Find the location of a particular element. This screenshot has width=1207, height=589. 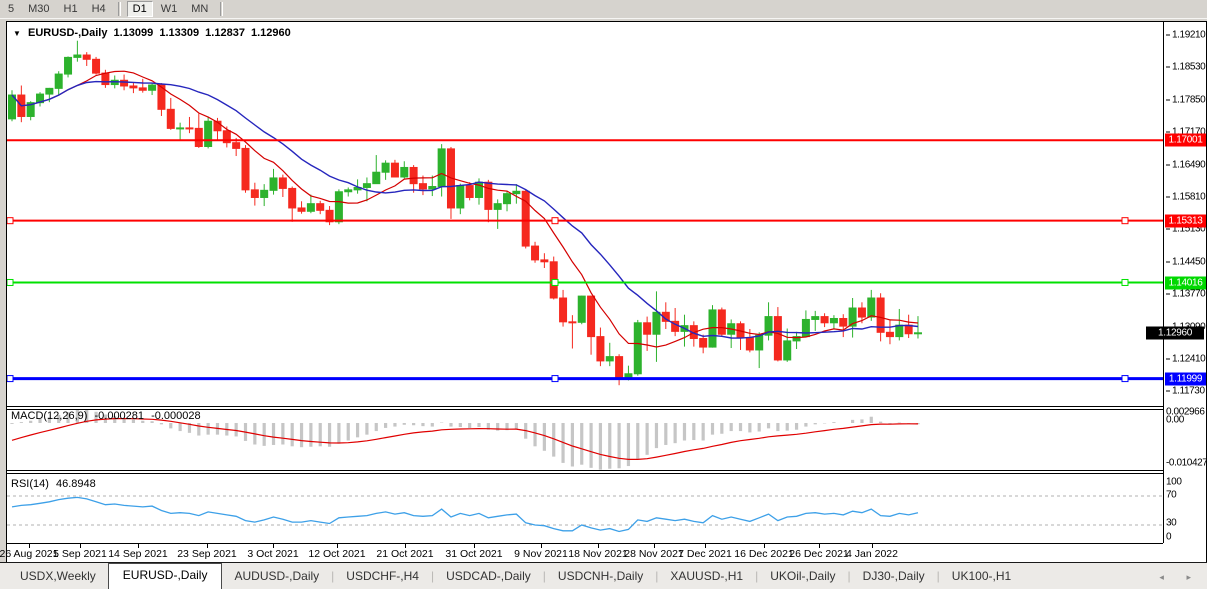

chart-tab-dj30-daily: DJ30-,Daily is located at coordinates (894, 577).